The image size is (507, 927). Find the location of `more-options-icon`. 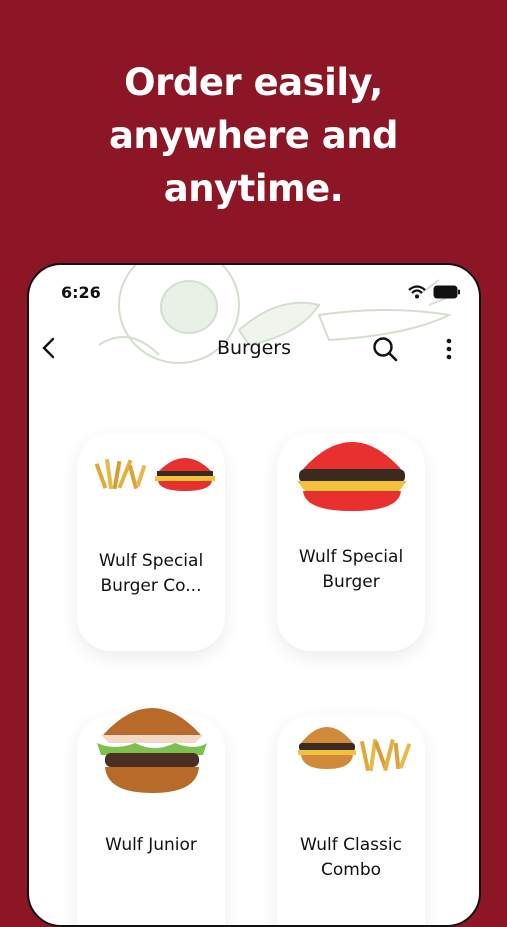

more-options-icon is located at coordinates (449, 349).